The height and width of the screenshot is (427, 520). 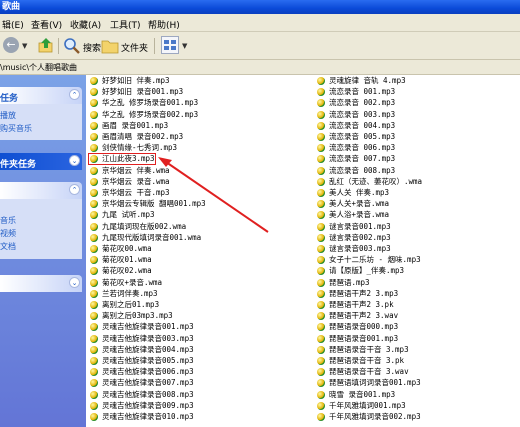 I want to click on menu-favorites: 收藏(A), so click(x=85, y=24).